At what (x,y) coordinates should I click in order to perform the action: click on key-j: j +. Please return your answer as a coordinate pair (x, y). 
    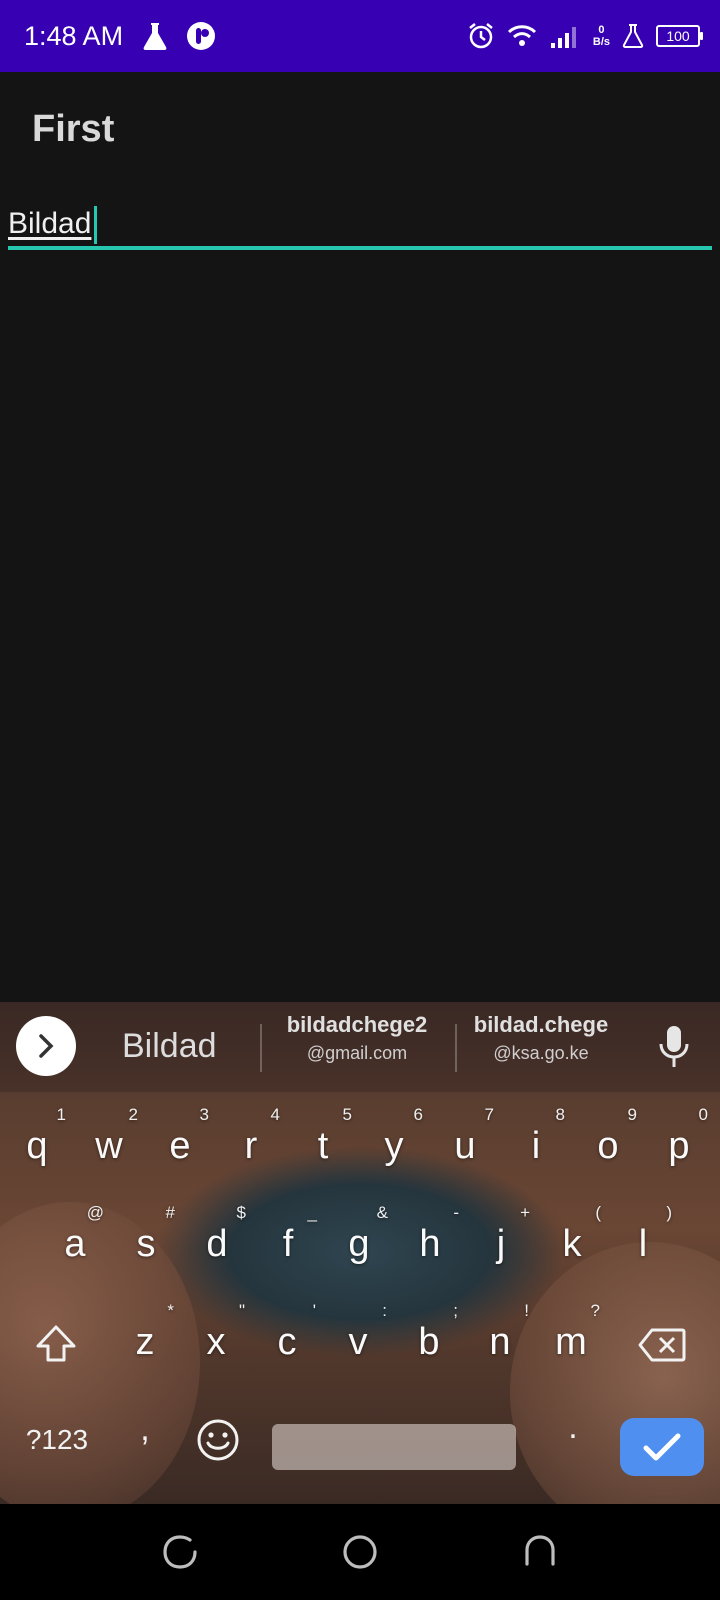
    Looking at the image, I should click on (501, 1244).